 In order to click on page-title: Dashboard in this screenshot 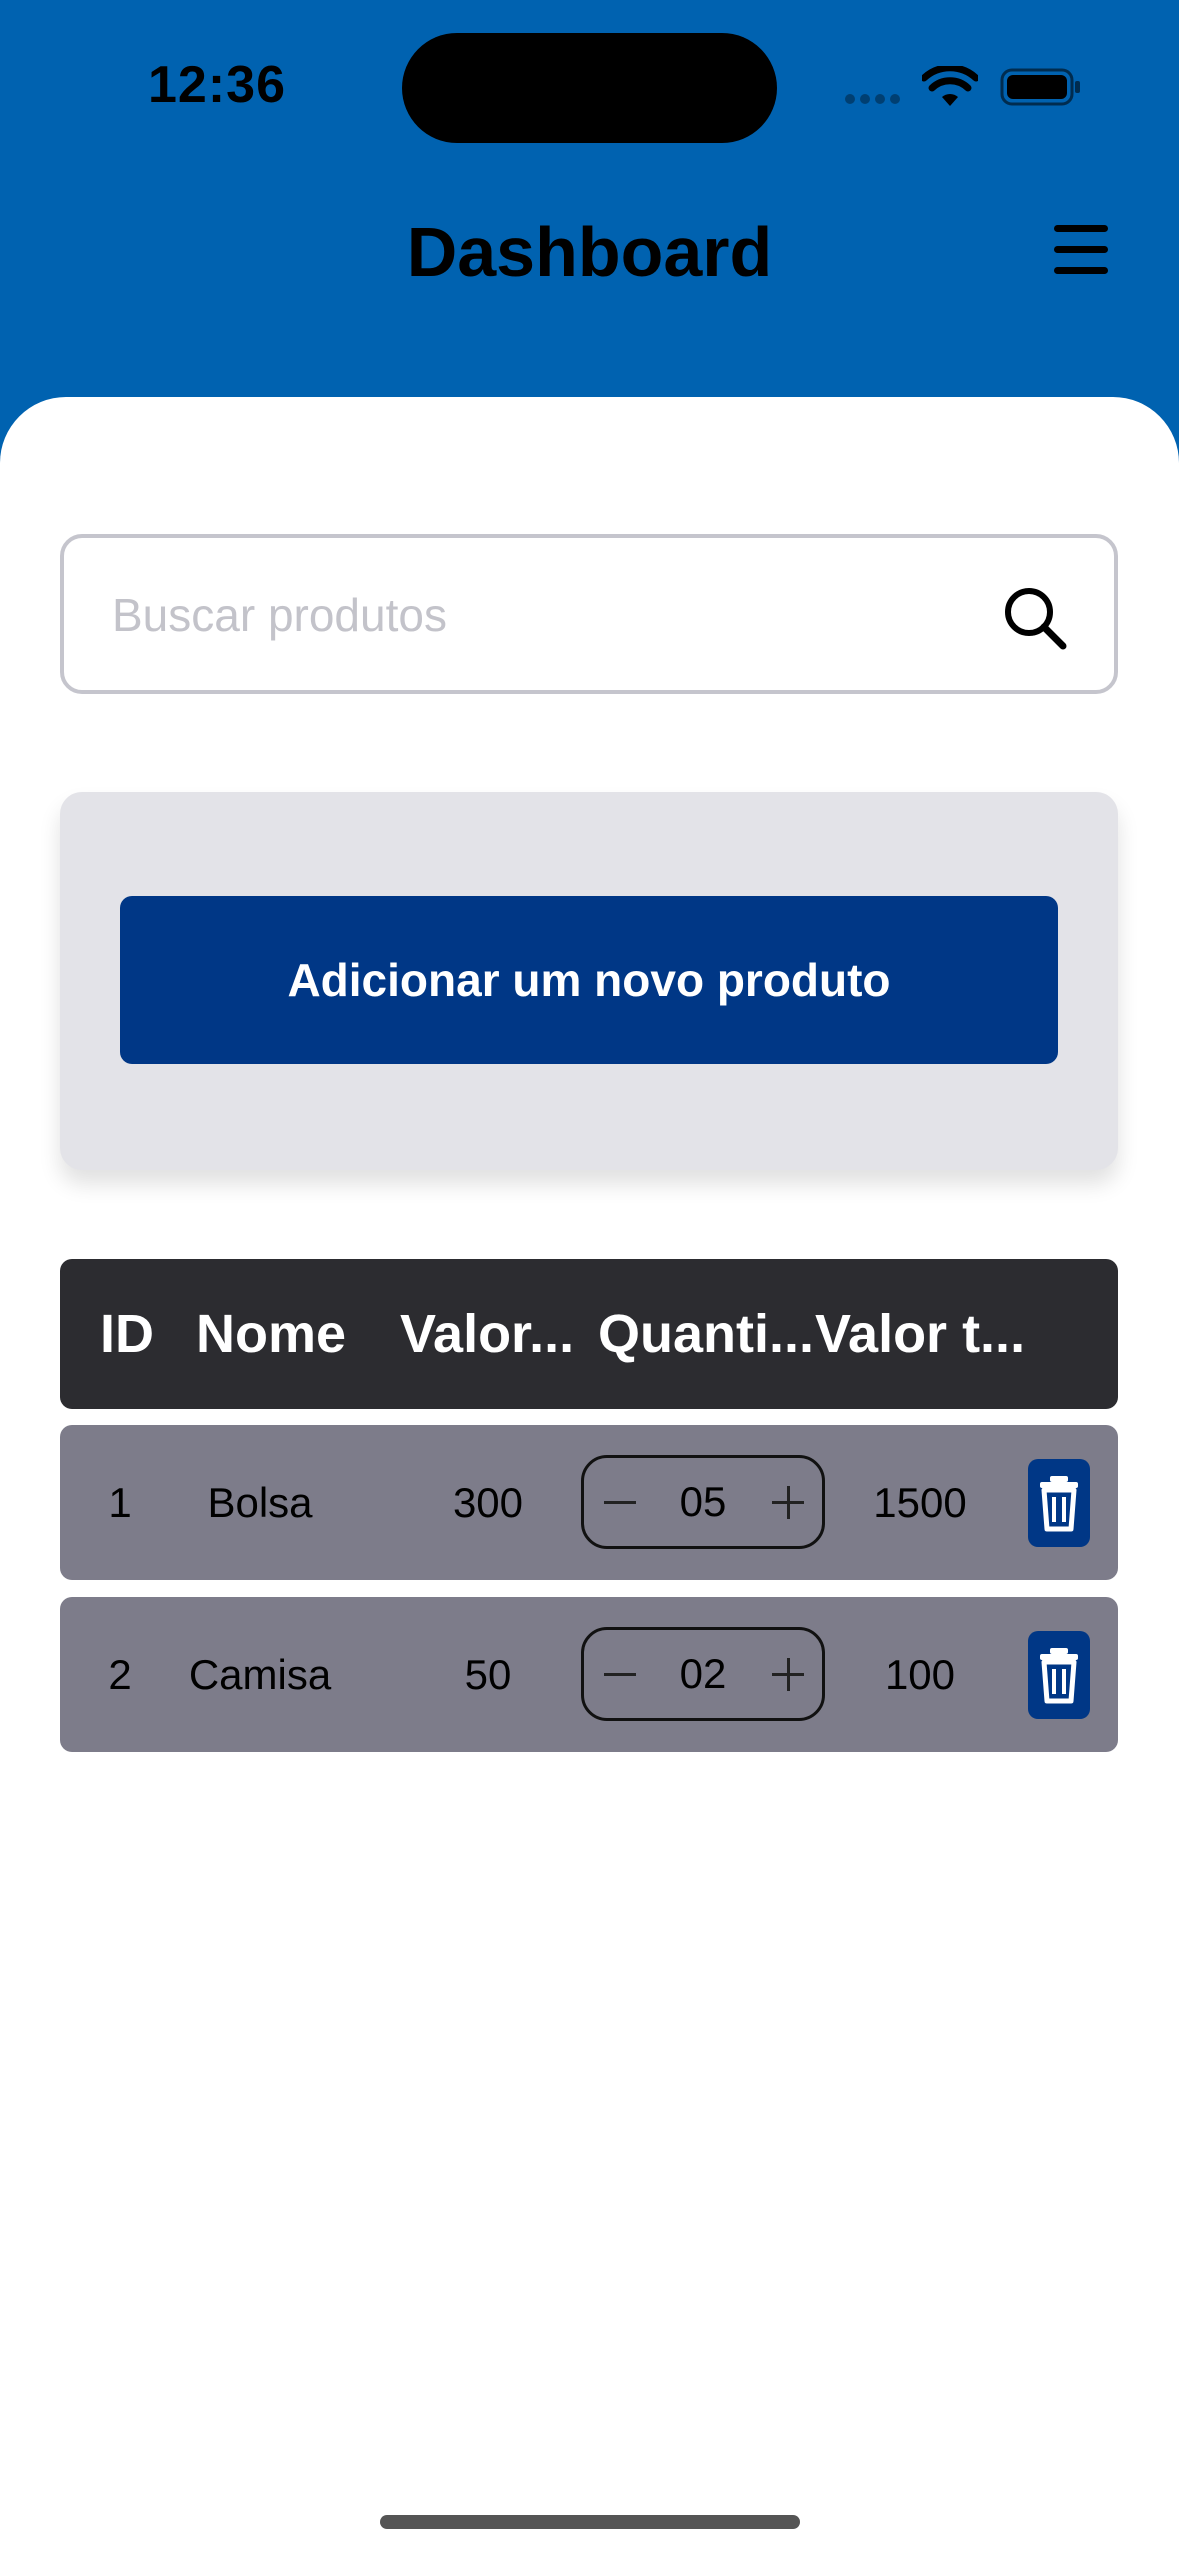, I will do `click(589, 252)`.